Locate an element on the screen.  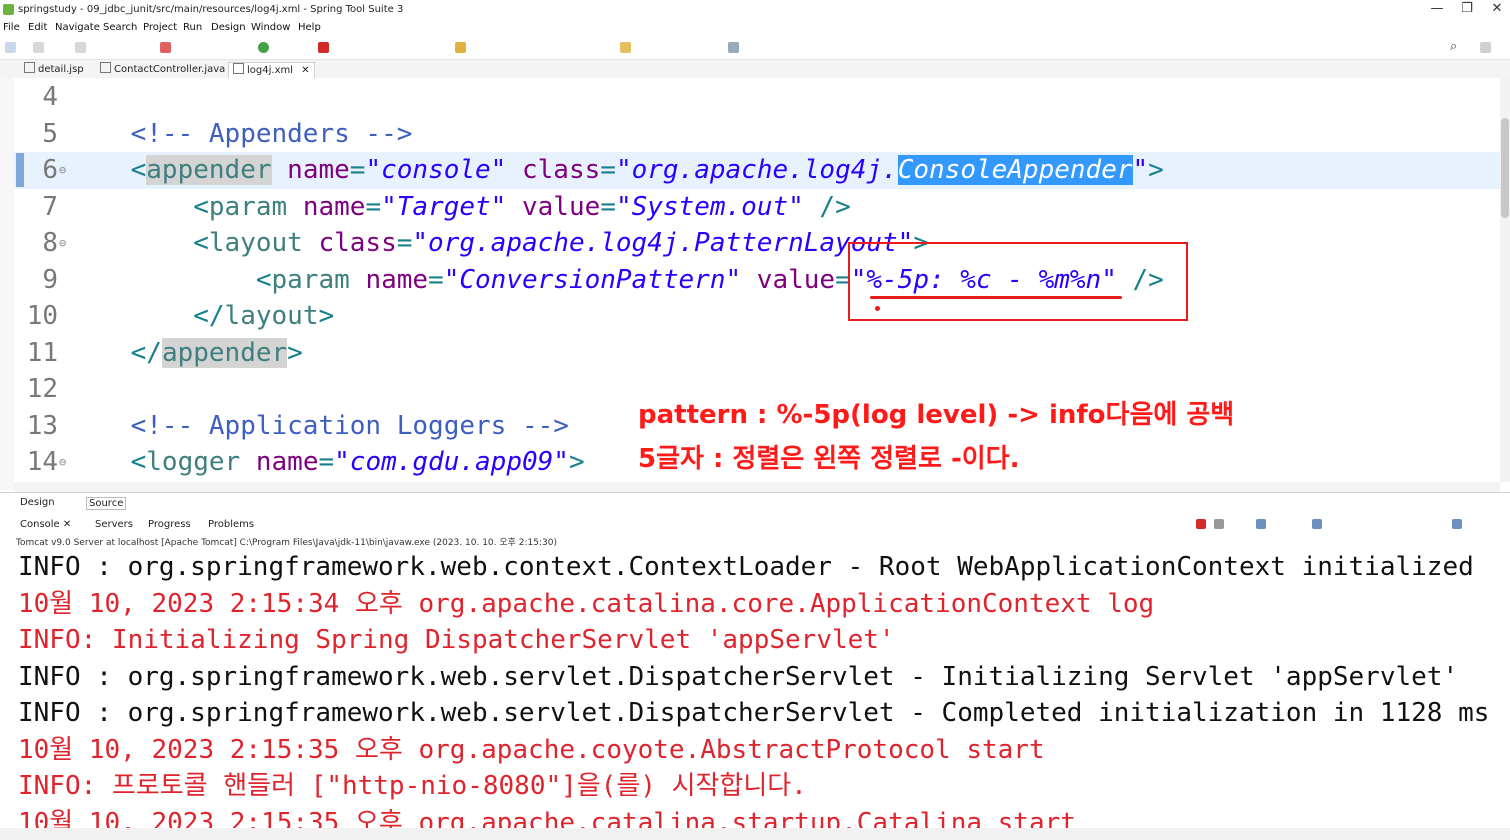
tab-label: Console is located at coordinates (40, 524).